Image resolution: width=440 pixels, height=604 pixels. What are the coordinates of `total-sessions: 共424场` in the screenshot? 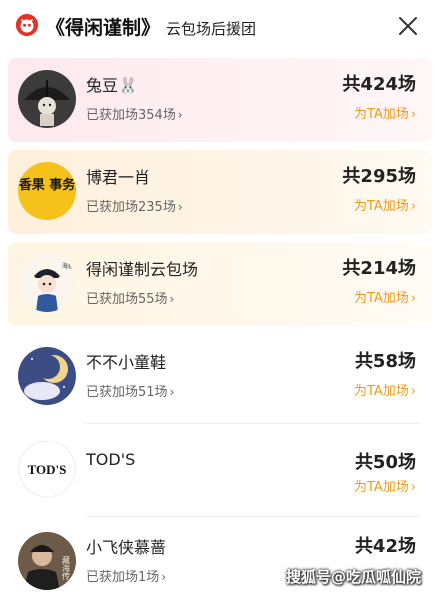 It's located at (379, 84).